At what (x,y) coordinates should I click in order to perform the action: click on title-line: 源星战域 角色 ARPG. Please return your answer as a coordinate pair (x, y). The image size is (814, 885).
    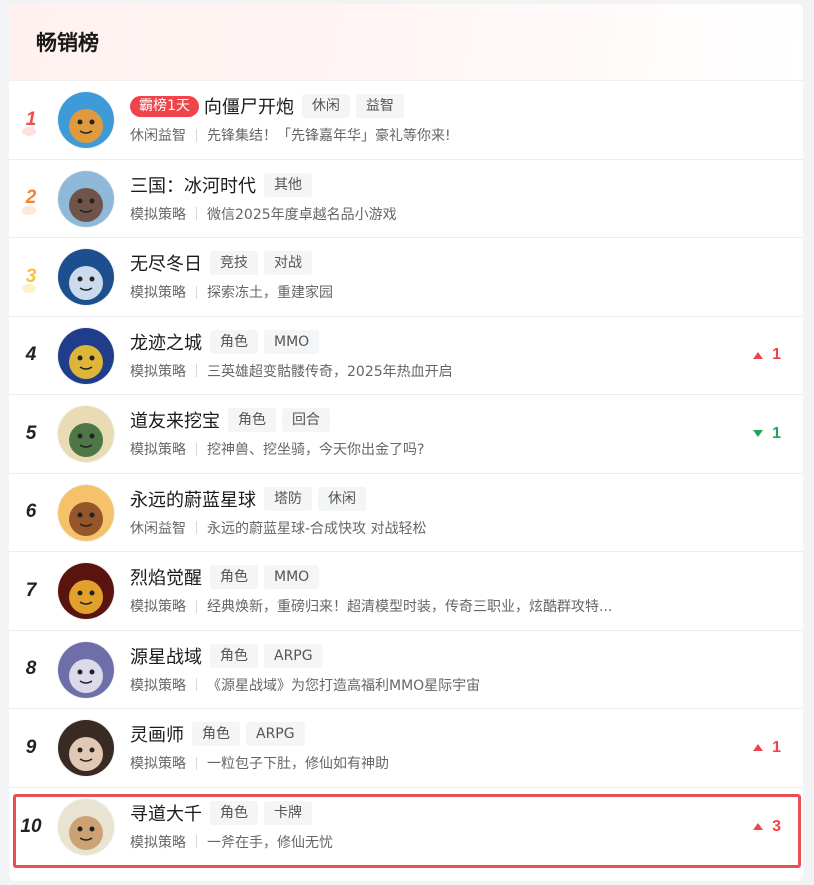
    Looking at the image, I should click on (431, 656).